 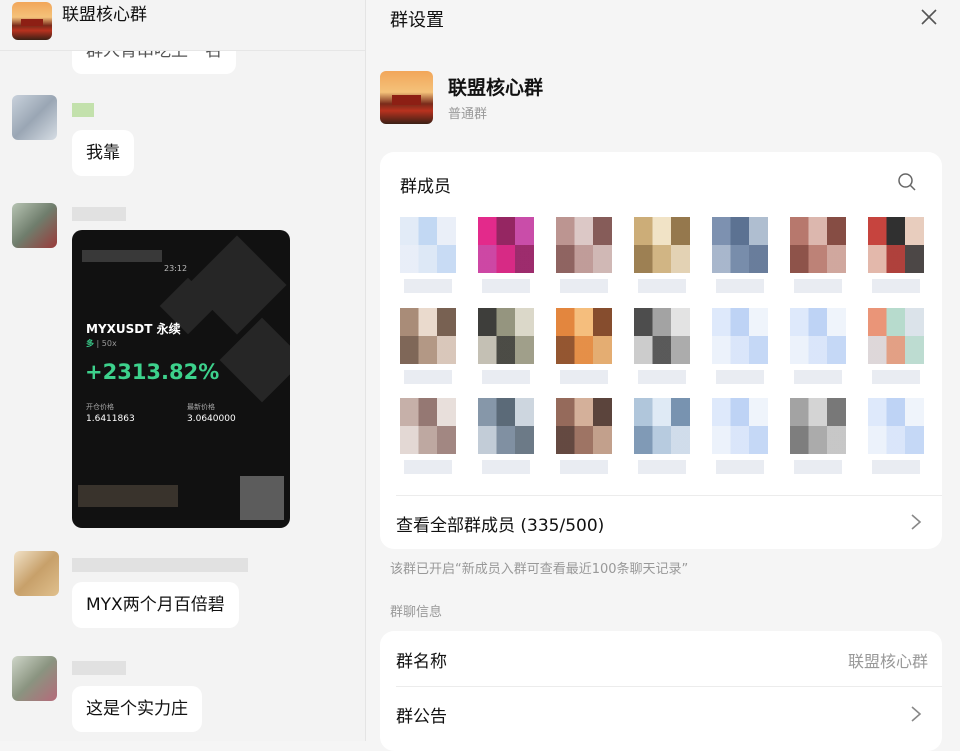 I want to click on chat-title: 联盟核心群, so click(x=104, y=15).